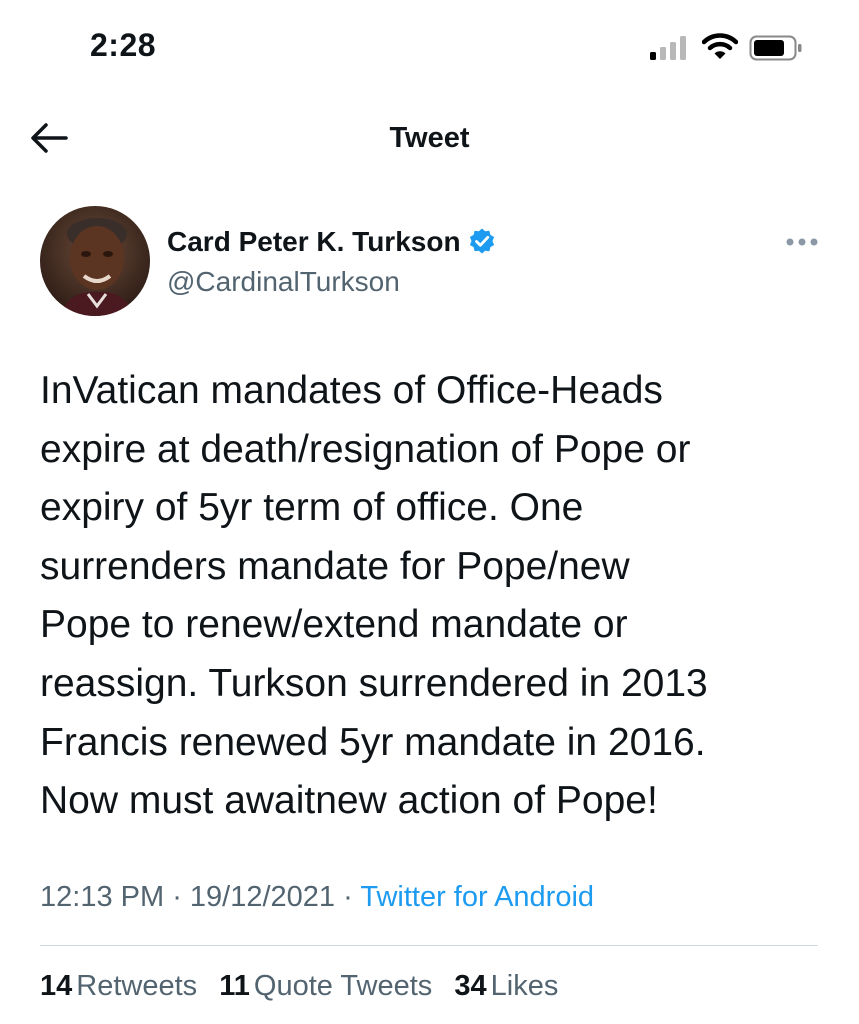 The height and width of the screenshot is (1024, 859). What do you see at coordinates (365, 449) in the screenshot?
I see `tweet-text-line: expire at death/resignation of Pope or` at bounding box center [365, 449].